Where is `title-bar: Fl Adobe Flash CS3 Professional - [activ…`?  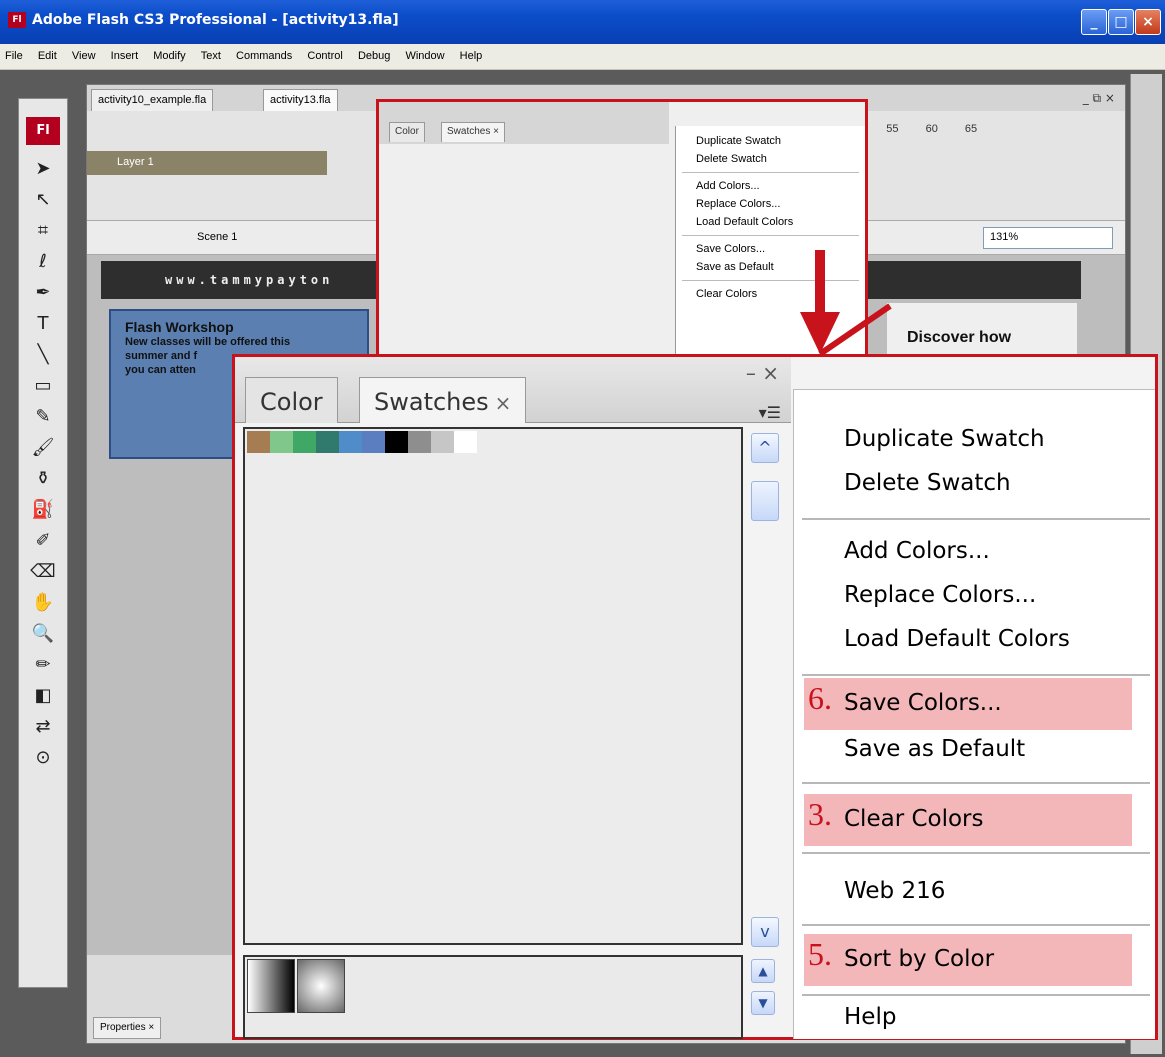
title-bar: Fl Adobe Flash CS3 Professional - [activ… is located at coordinates (582, 22).